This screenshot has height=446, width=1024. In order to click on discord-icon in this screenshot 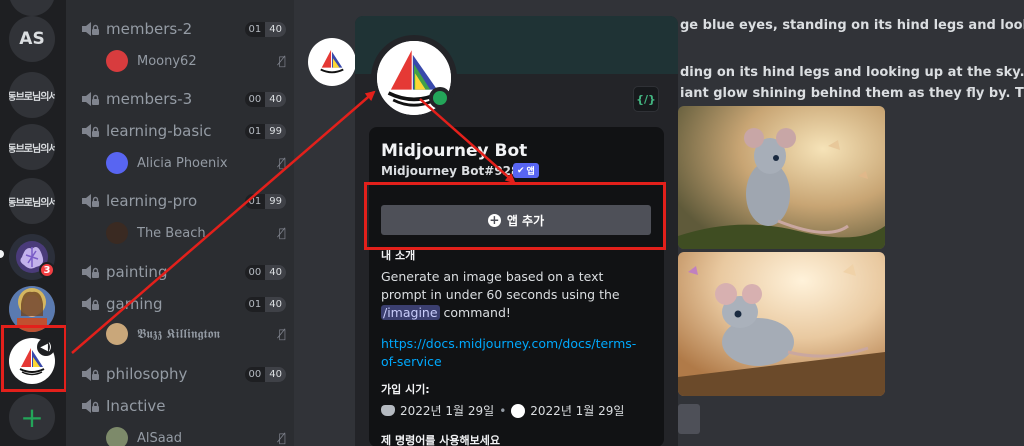, I will do `click(388, 410)`.